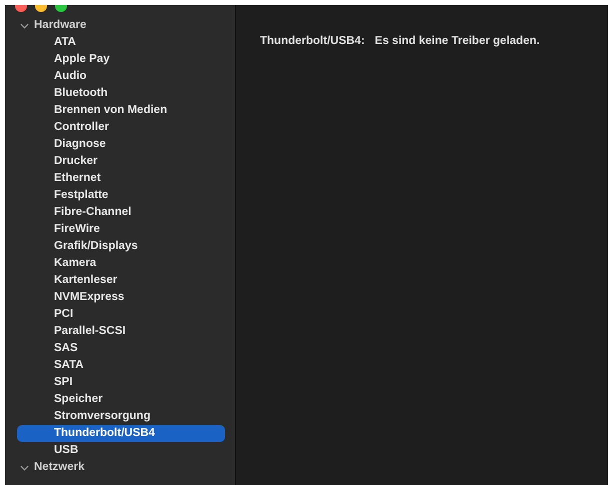 The image size is (613, 485). I want to click on sidebar-item: Festplatte, so click(121, 195).